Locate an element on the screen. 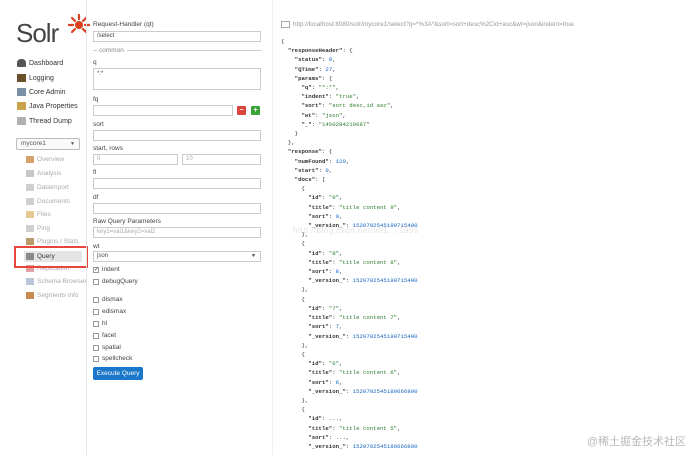 The height and width of the screenshot is (455, 693). nav-dashboard: Dashboard is located at coordinates (40, 63).